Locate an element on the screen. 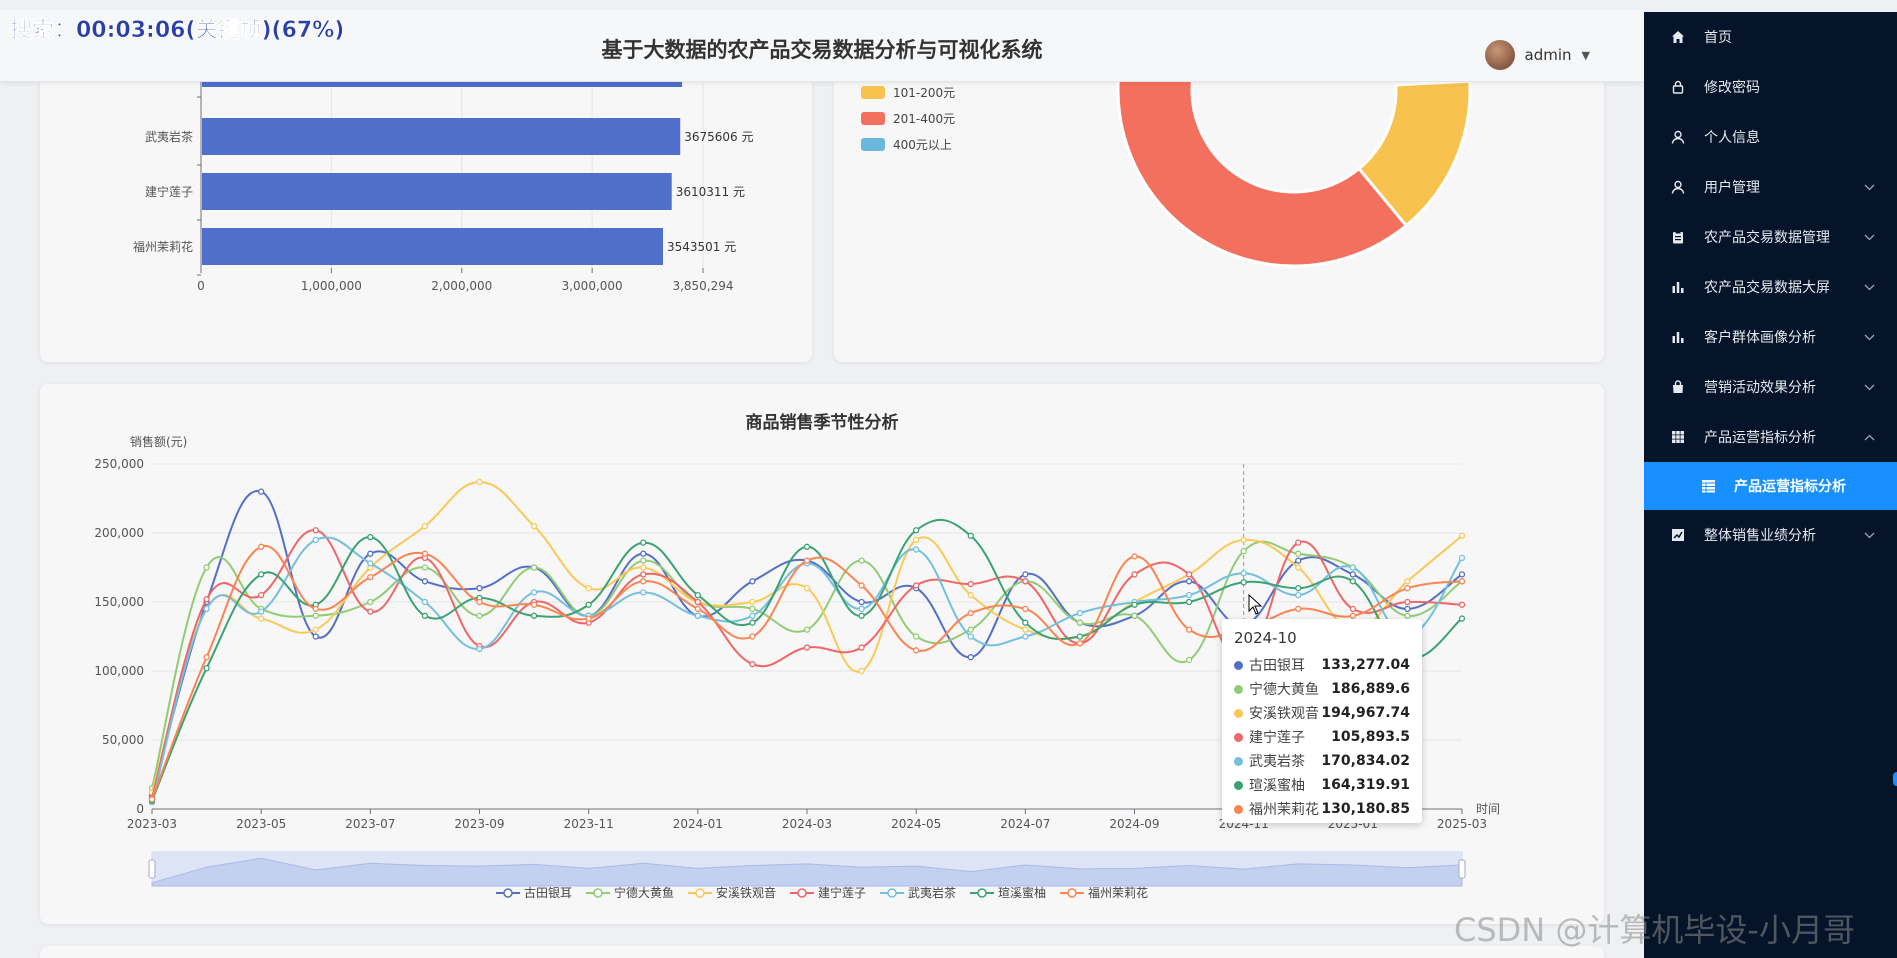  sidebar-item-4: 用户管理 is located at coordinates (1770, 187).